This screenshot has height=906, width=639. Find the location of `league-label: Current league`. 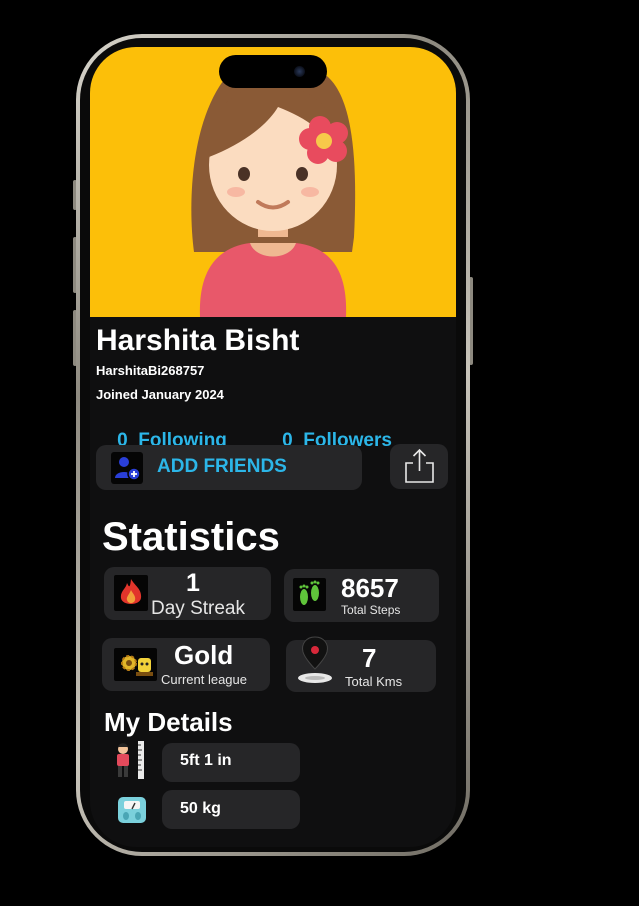

league-label: Current league is located at coordinates (204, 679).